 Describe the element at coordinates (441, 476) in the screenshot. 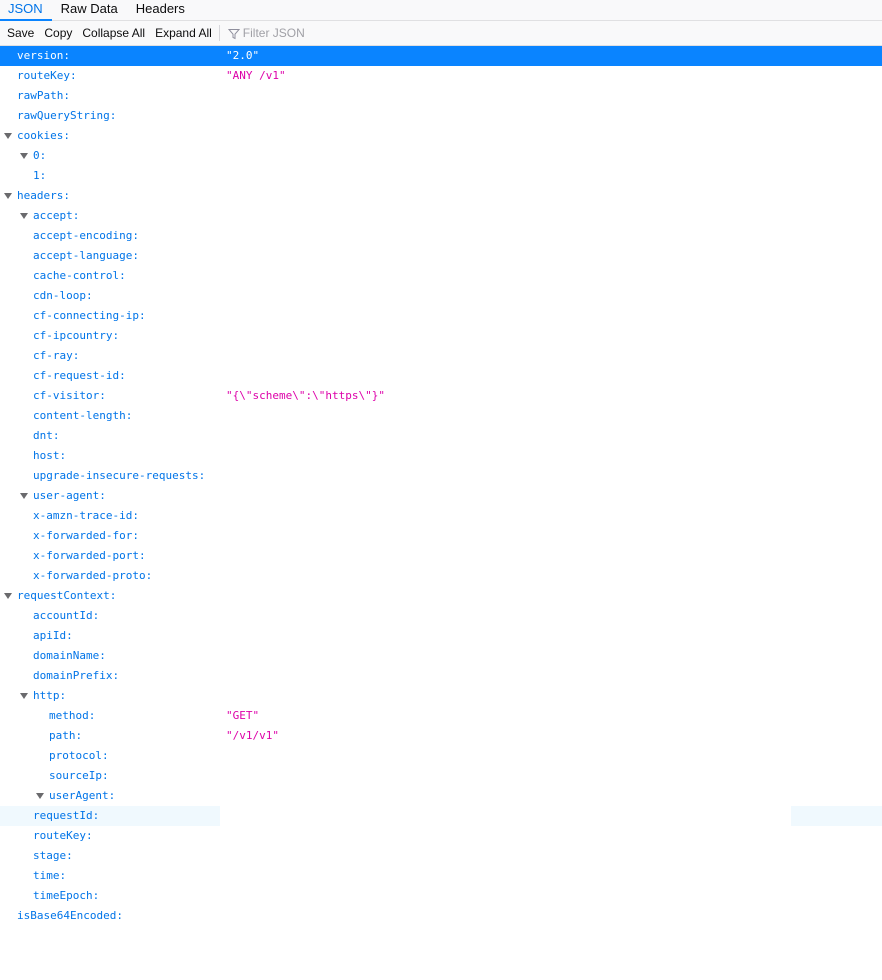

I see `tree-row: upgrade-insecure-requests:` at that location.